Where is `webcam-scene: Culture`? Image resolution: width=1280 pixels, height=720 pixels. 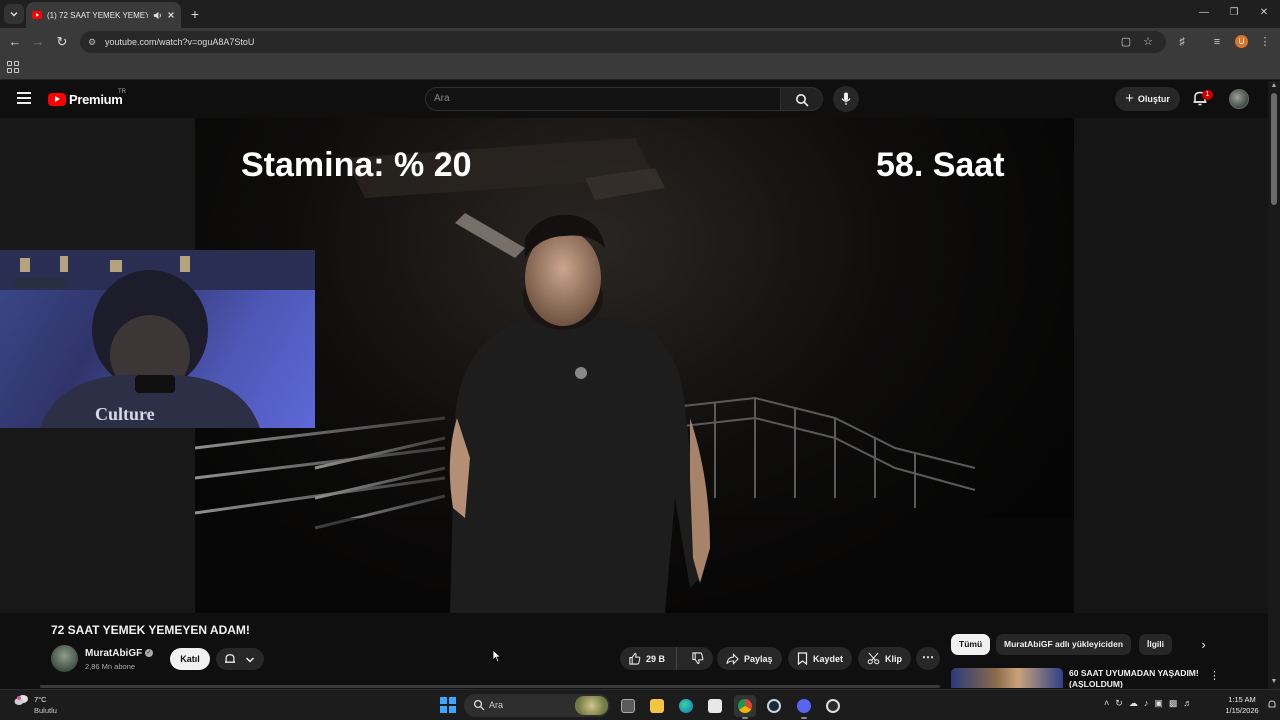 webcam-scene: Culture is located at coordinates (157, 339).